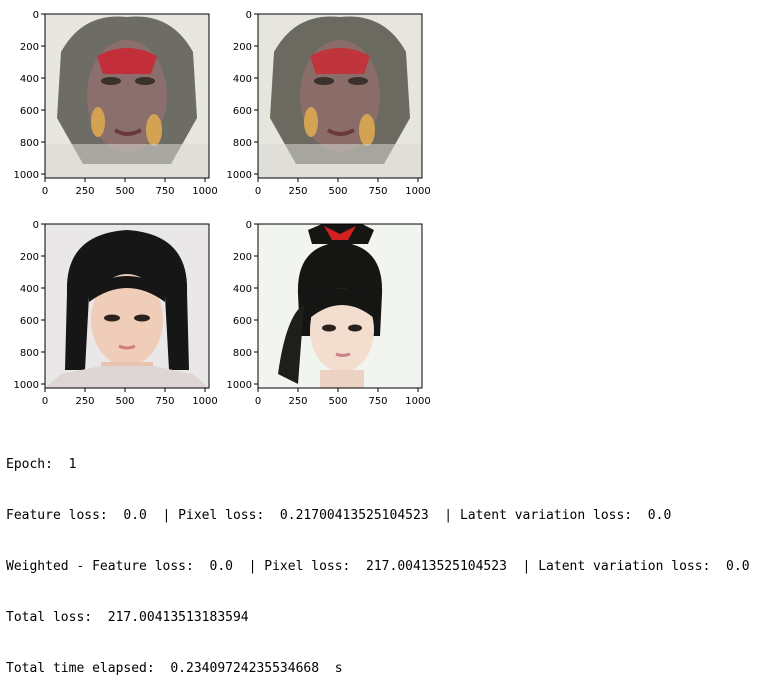 The height and width of the screenshot is (694, 775). Describe the element at coordinates (41, 464) in the screenshot. I see `epoch-line: Epoch: 1` at that location.